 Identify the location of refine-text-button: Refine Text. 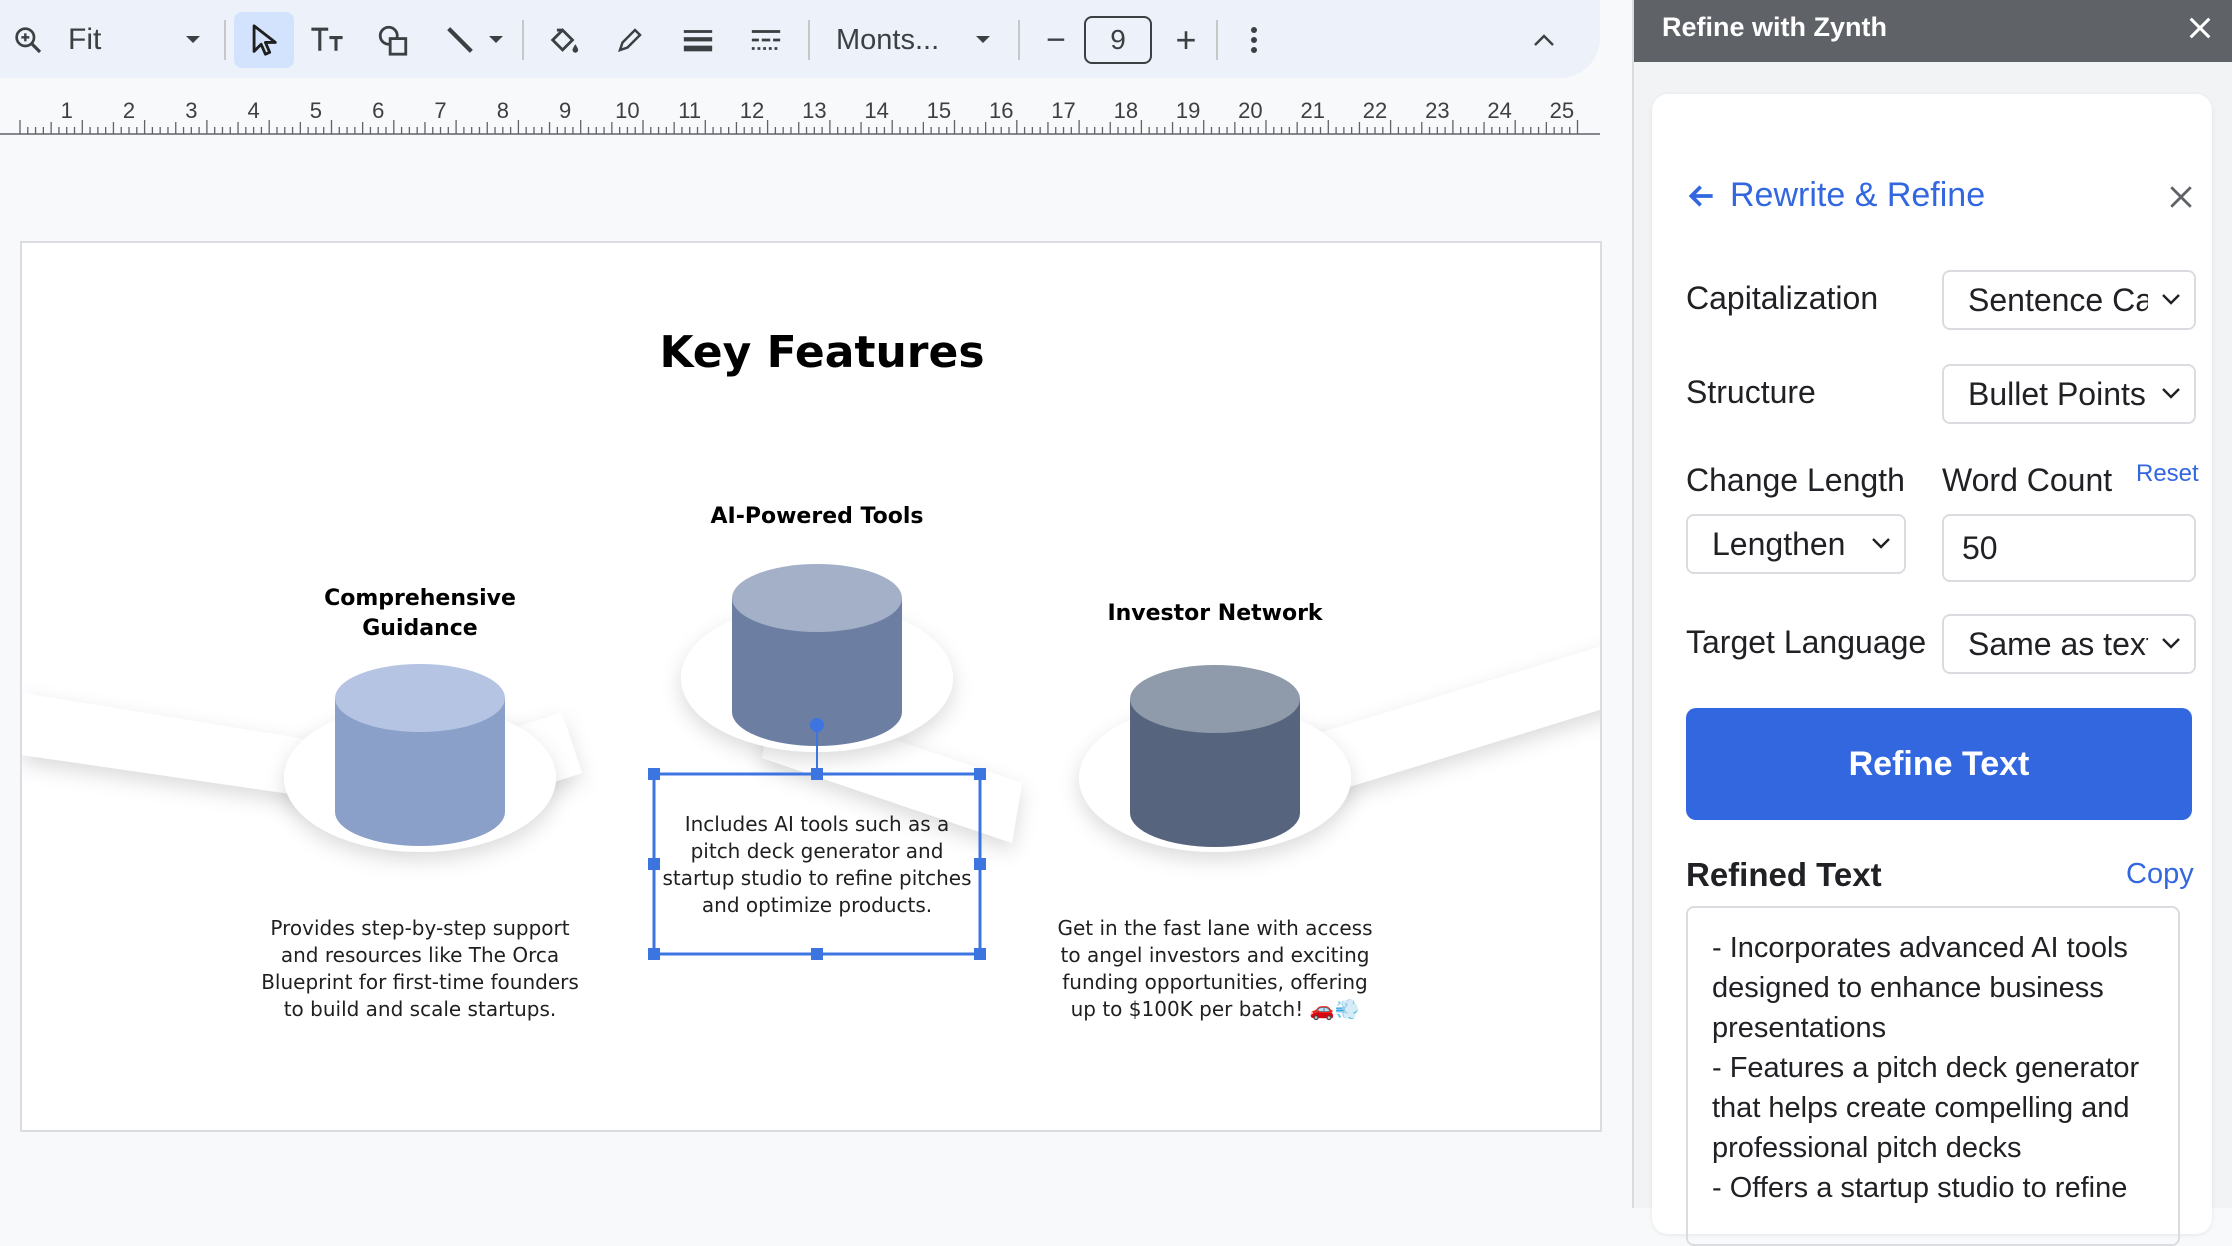
(1939, 764).